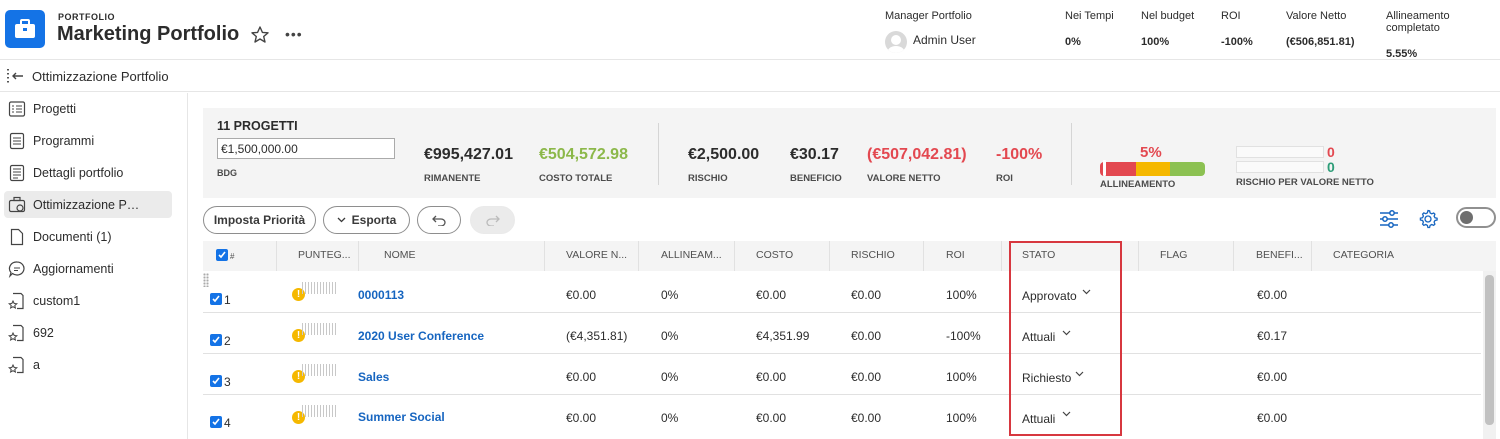 The height and width of the screenshot is (439, 1500). What do you see at coordinates (88, 364) in the screenshot?
I see `sidebar-item-a: a` at bounding box center [88, 364].